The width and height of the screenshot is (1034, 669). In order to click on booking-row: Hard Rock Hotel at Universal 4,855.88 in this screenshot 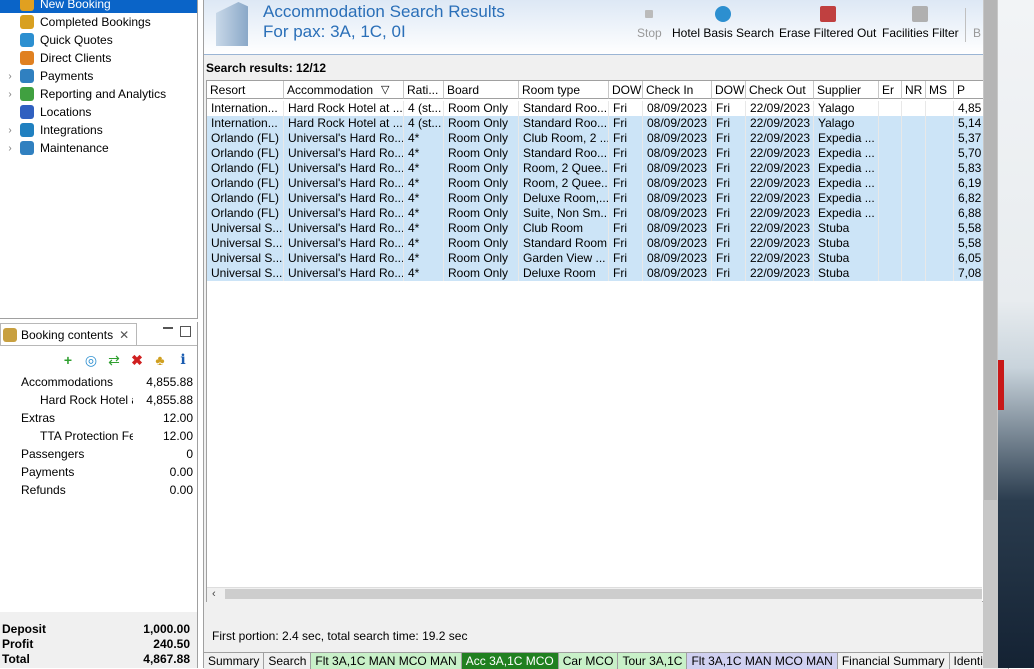, I will do `click(96, 400)`.